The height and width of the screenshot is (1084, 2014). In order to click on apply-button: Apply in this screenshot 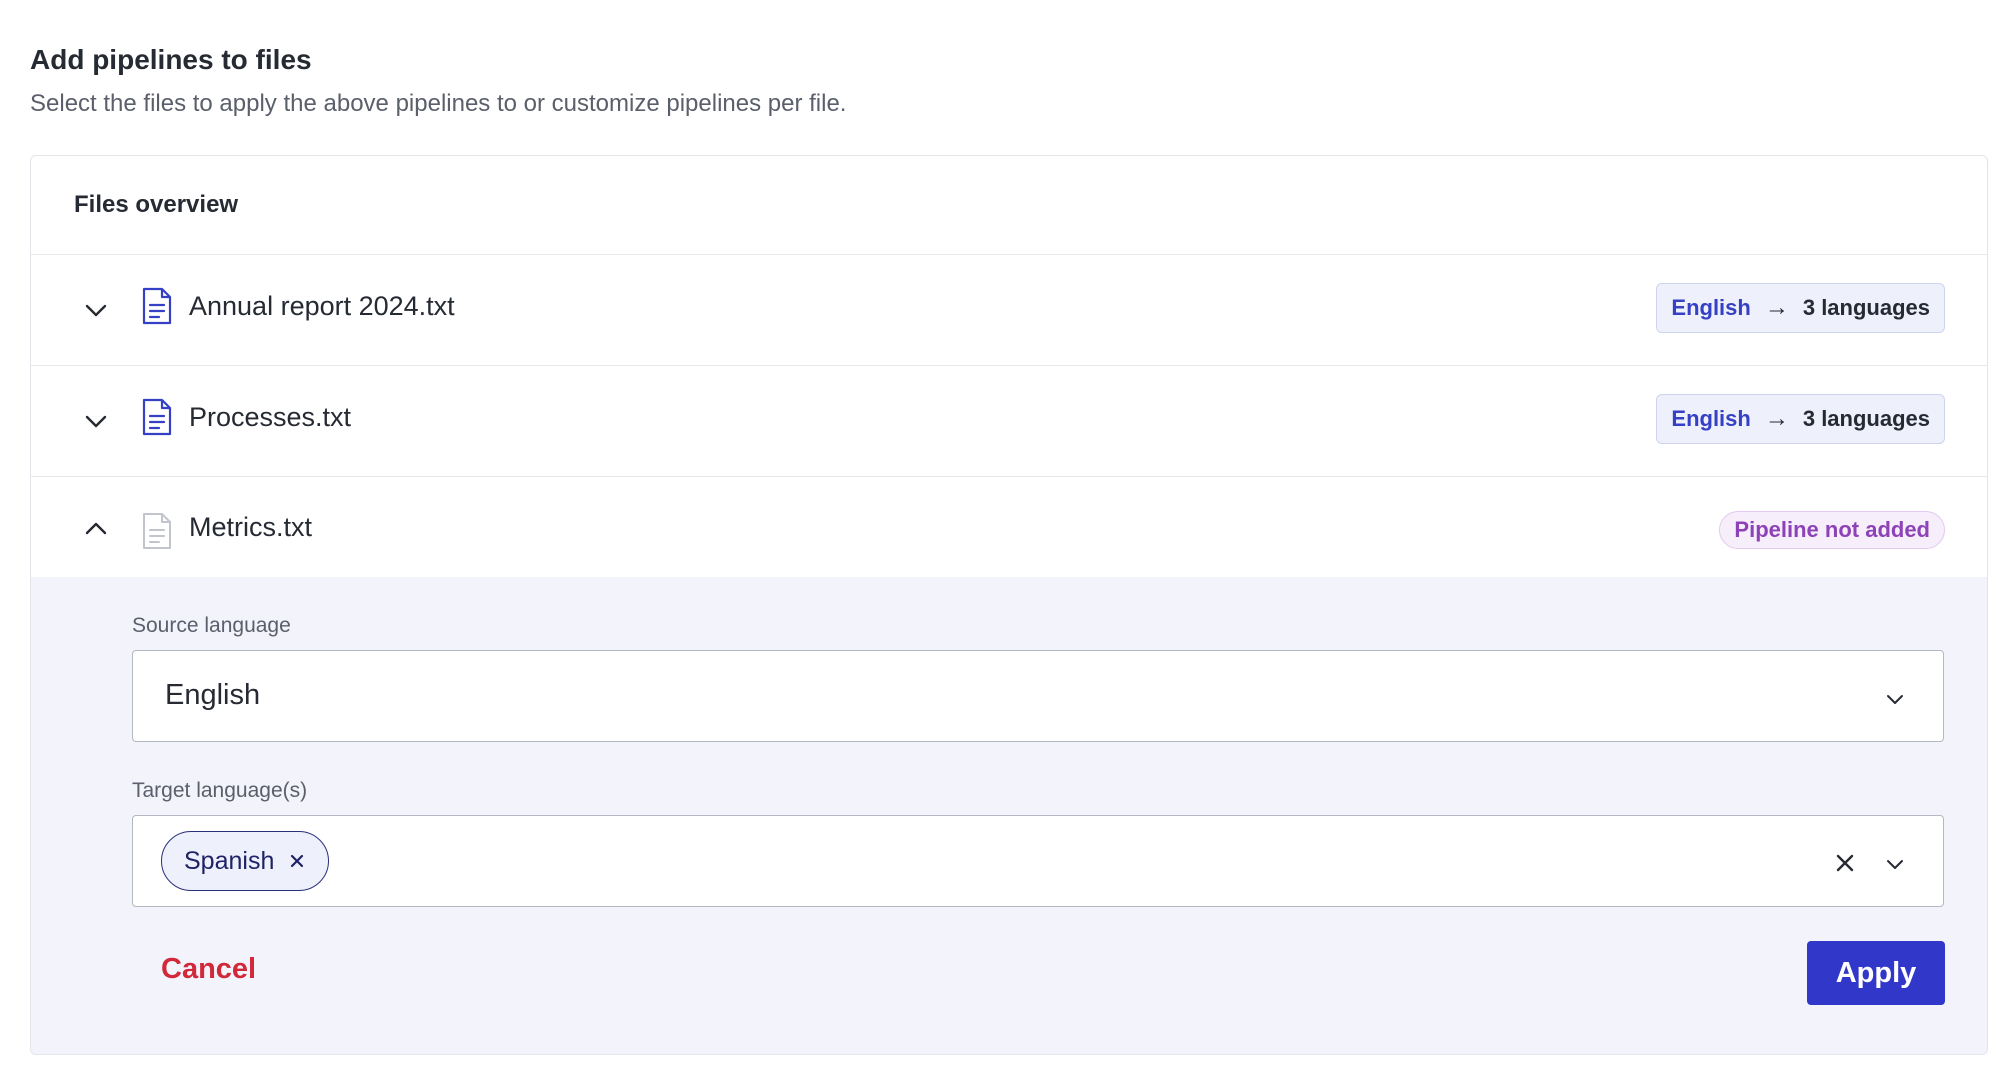, I will do `click(1876, 973)`.